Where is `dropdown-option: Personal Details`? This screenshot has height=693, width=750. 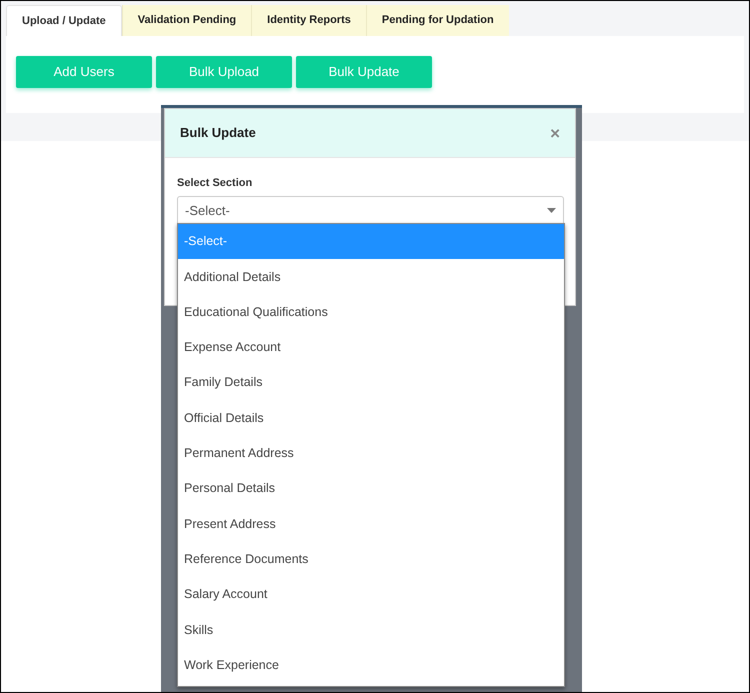 dropdown-option: Personal Details is located at coordinates (371, 488).